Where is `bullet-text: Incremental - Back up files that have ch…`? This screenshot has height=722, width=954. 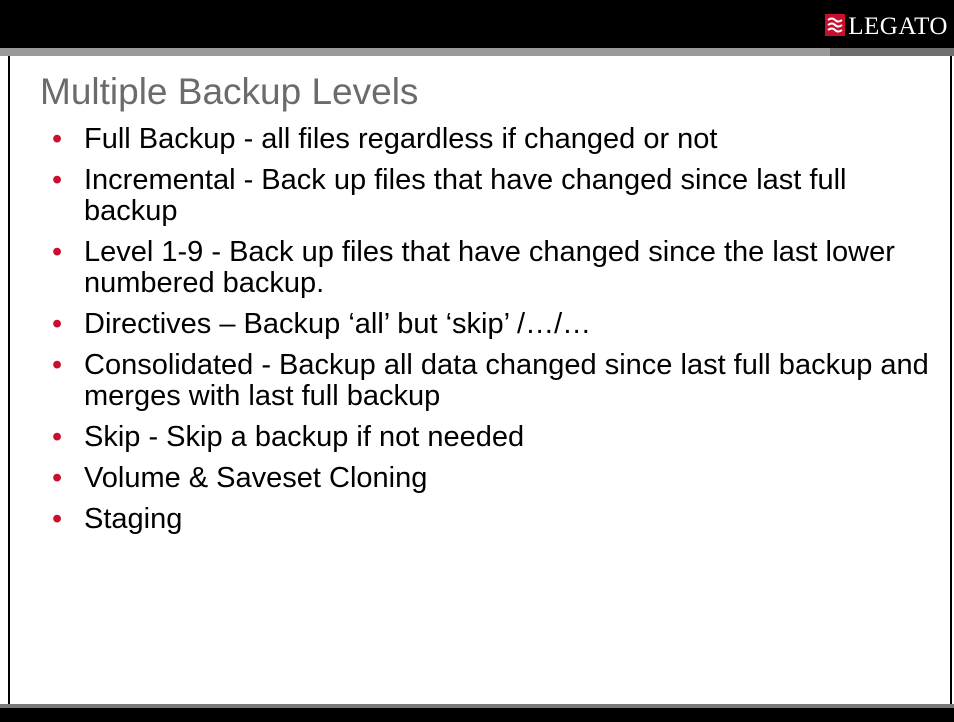 bullet-text: Incremental - Back up files that have ch… is located at coordinates (465, 195).